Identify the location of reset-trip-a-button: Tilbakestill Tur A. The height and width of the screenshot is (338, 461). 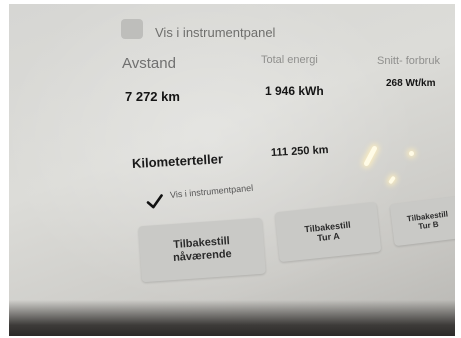
(328, 232).